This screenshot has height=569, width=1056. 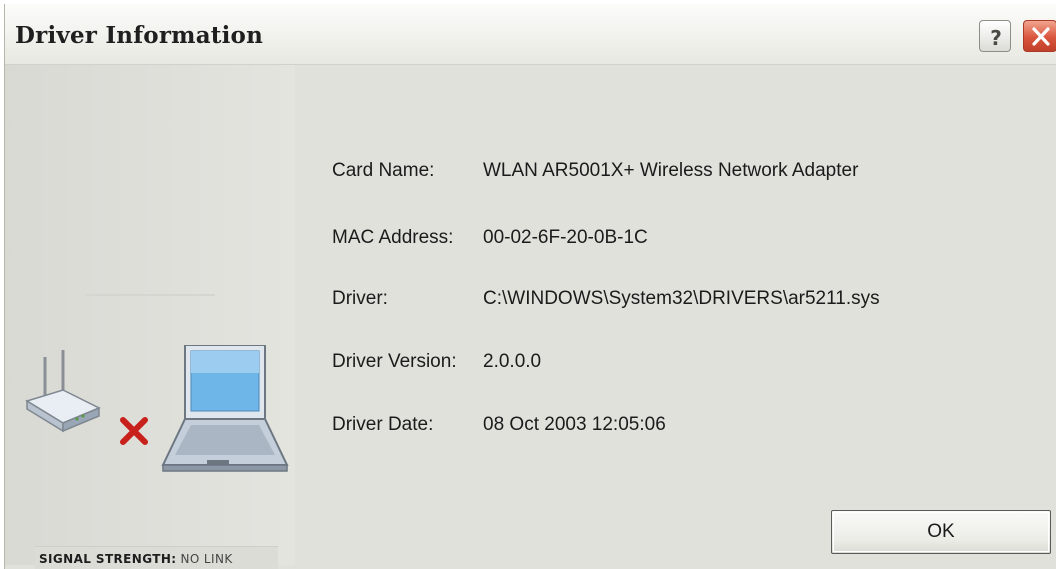 I want to click on question-mark-icon: ?, so click(x=996, y=38).